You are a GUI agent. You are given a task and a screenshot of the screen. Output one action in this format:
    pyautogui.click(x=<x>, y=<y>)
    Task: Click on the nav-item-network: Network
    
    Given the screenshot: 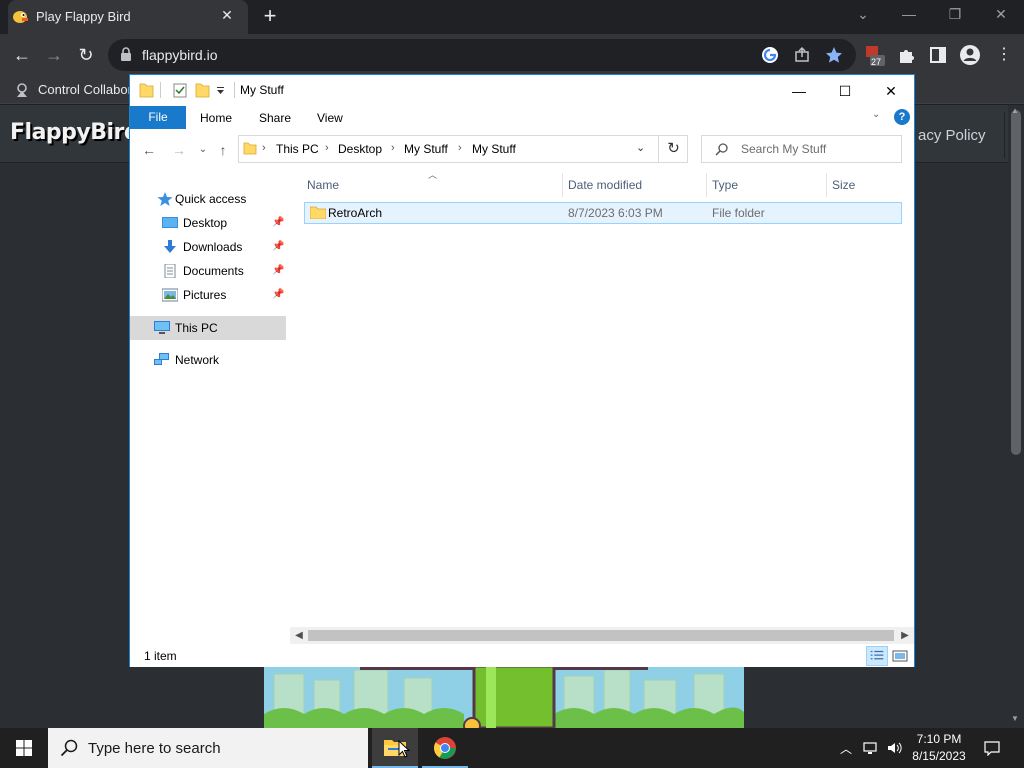 What is the action you would take?
    pyautogui.click(x=208, y=360)
    